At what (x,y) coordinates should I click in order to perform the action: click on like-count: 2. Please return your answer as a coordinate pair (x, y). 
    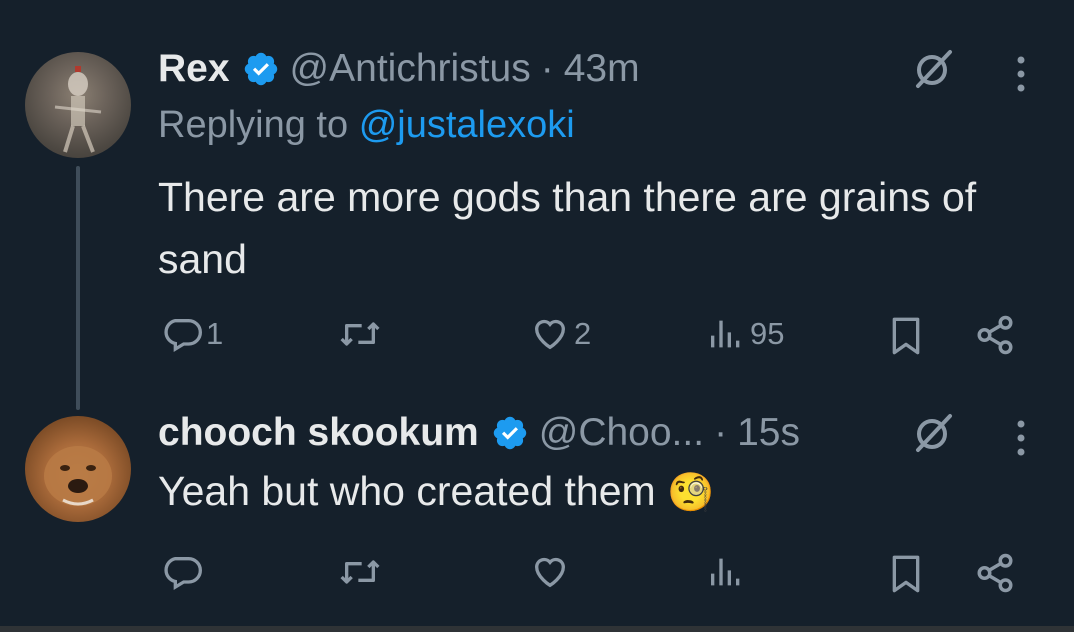
    Looking at the image, I should click on (583, 333).